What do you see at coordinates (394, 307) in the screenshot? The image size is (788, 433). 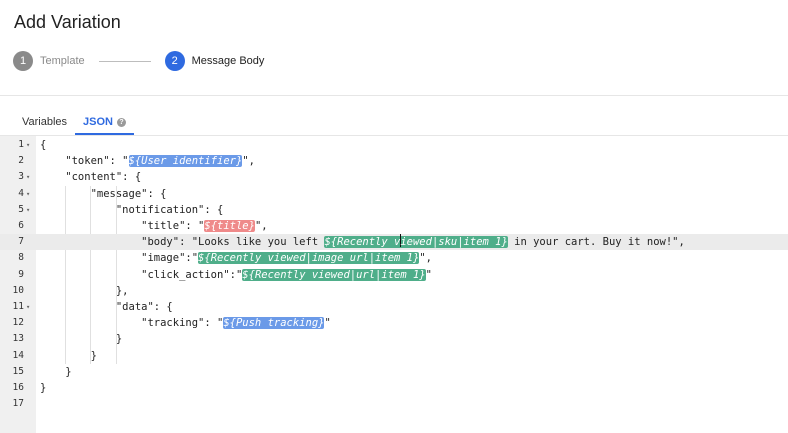 I see `code-line: 11 ▾ "data": {` at bounding box center [394, 307].